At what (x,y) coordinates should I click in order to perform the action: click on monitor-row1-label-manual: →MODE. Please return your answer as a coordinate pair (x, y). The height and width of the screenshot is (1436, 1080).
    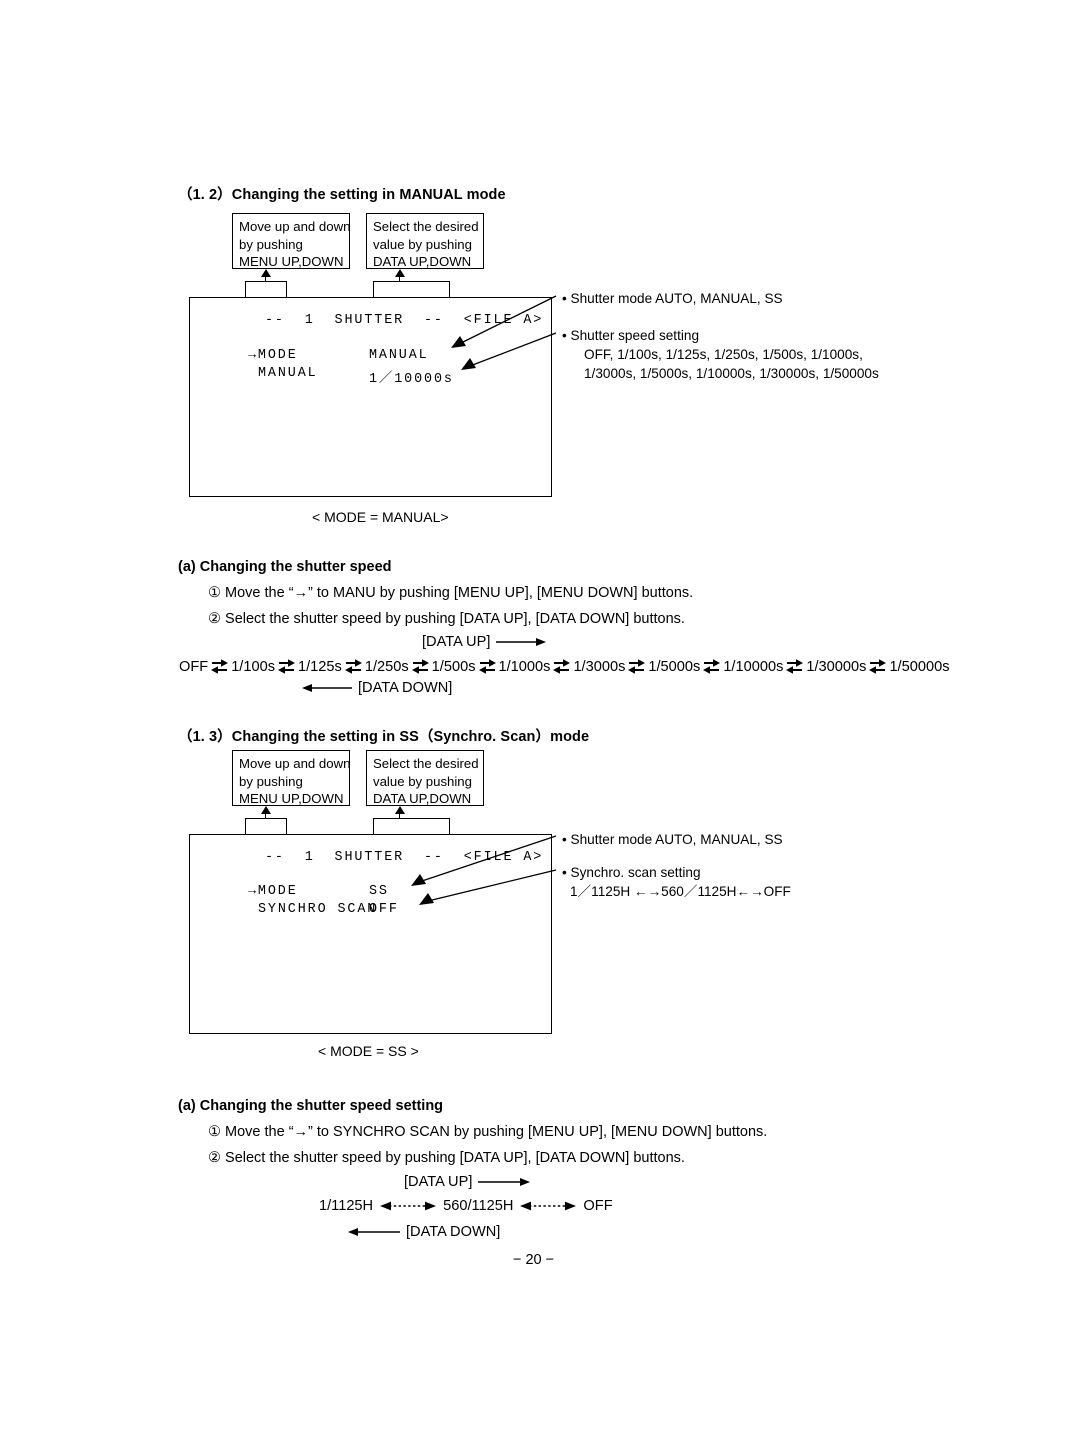
    Looking at the image, I should click on (273, 355).